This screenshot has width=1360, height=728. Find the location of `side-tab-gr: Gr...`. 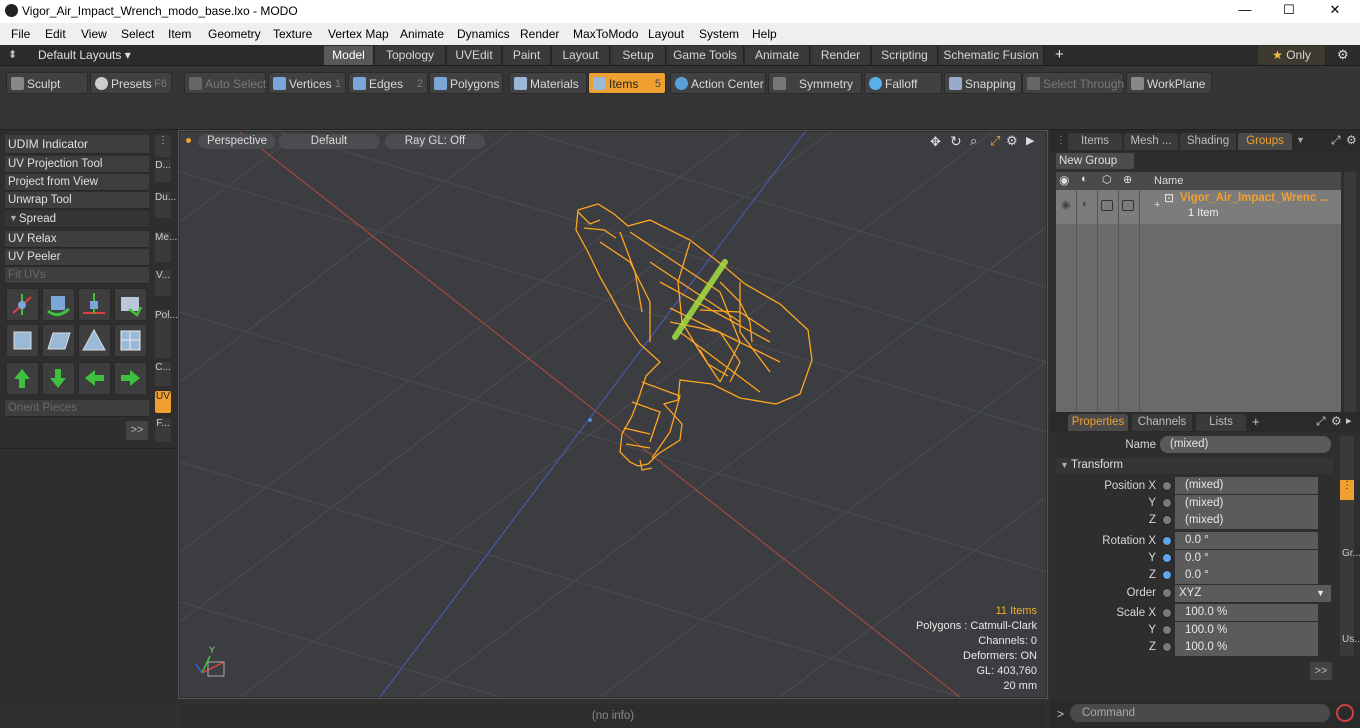

side-tab-gr: Gr... is located at coordinates (1351, 553).